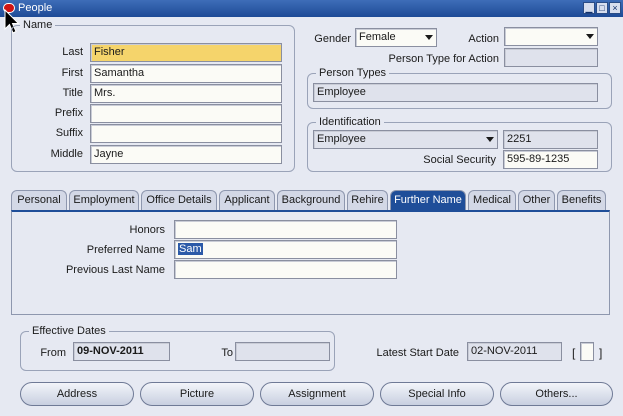  Describe the element at coordinates (190, 249) in the screenshot. I see `preferred-name-value: Sam` at that location.